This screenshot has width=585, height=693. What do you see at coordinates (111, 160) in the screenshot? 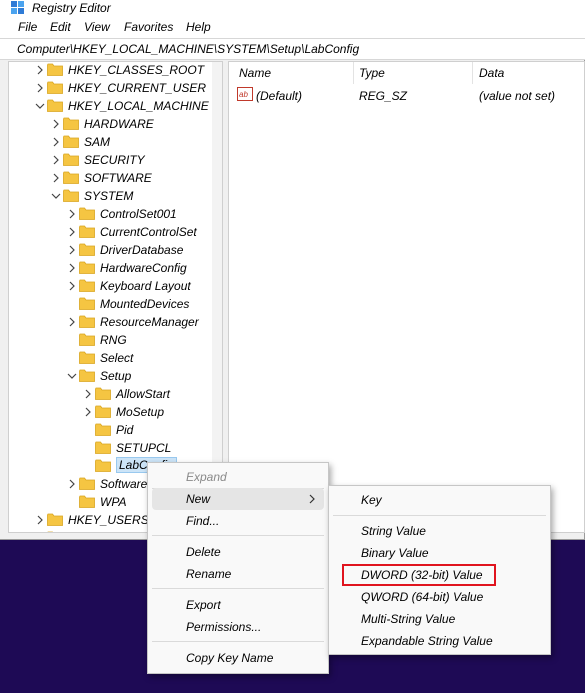
I see `tree-node: SECURITY` at bounding box center [111, 160].